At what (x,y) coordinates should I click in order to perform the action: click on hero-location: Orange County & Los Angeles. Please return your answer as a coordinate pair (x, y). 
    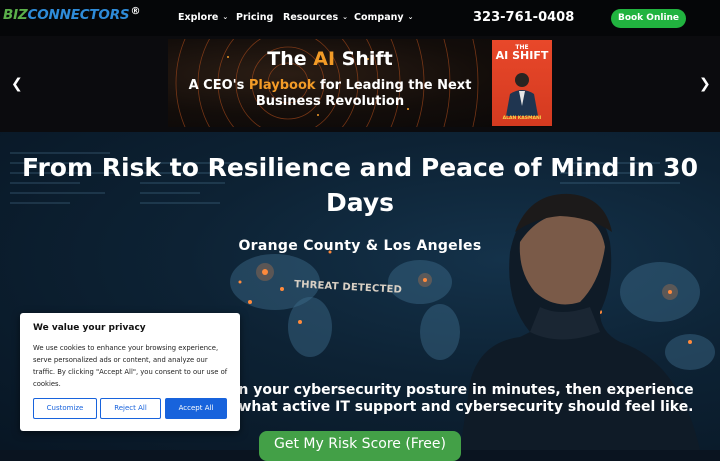
    Looking at the image, I should click on (360, 246).